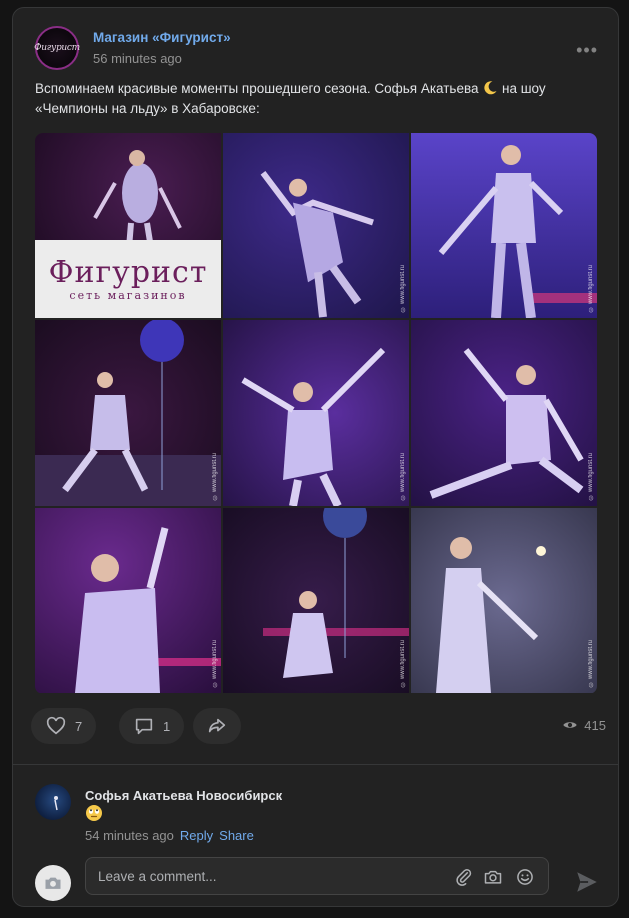 Image resolution: width=629 pixels, height=918 pixels. I want to click on avatar-logo-text: Фигурист, so click(57, 48).